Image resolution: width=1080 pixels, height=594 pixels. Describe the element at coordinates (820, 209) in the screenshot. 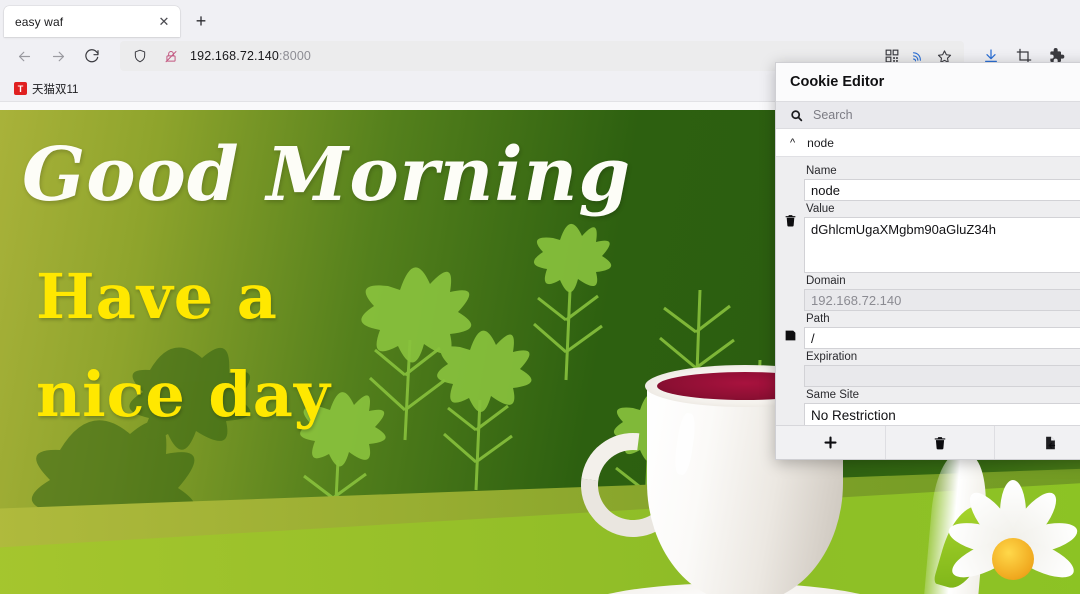

I see `value-label: Value` at that location.